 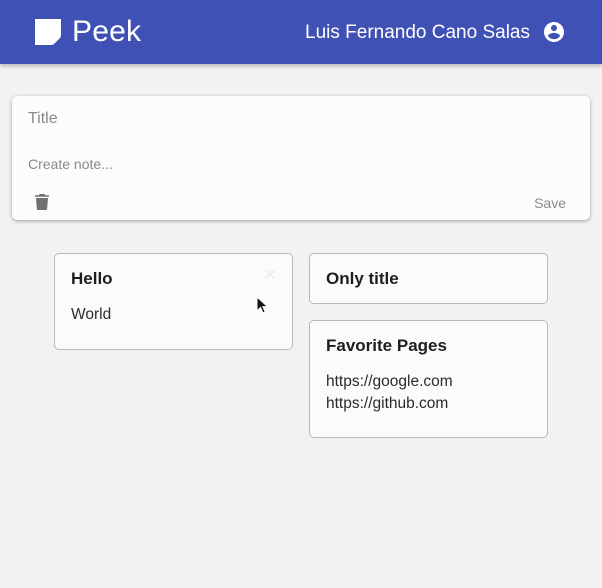 I want to click on delete-button, so click(x=42, y=202).